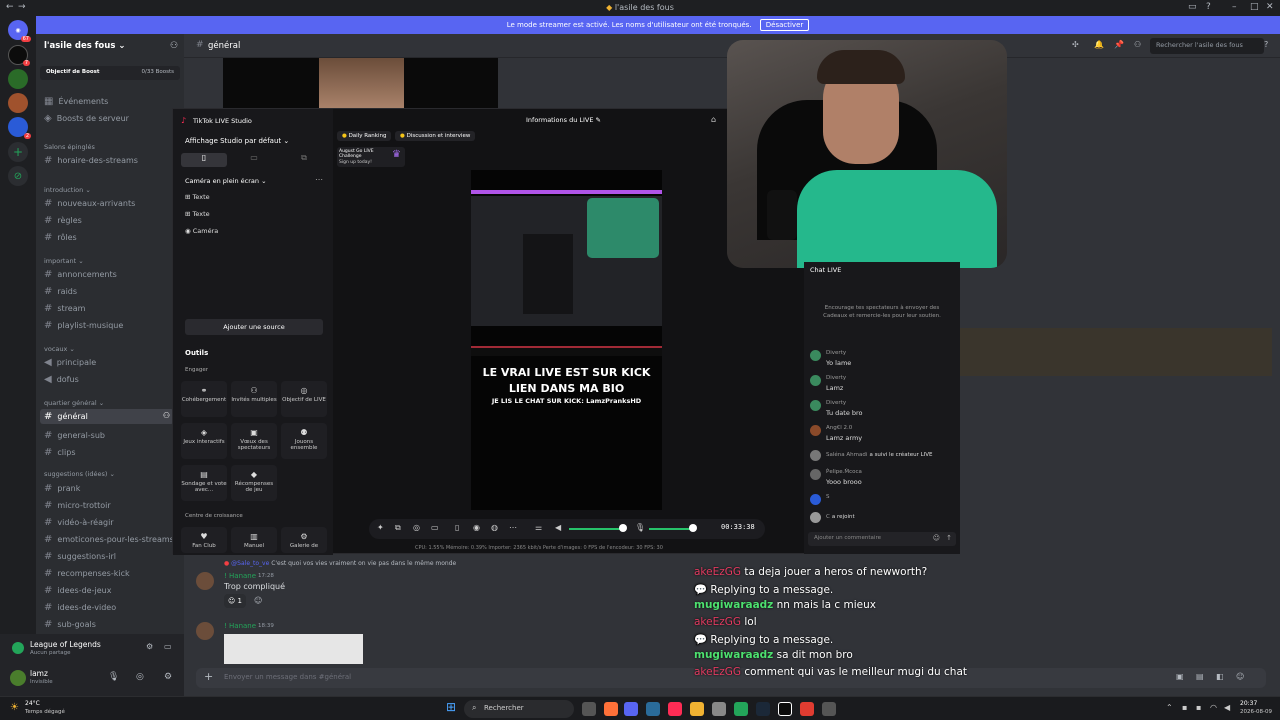 The height and width of the screenshot is (720, 1280). What do you see at coordinates (558, 527) in the screenshot?
I see `speaker-icon: ◀` at bounding box center [558, 527].